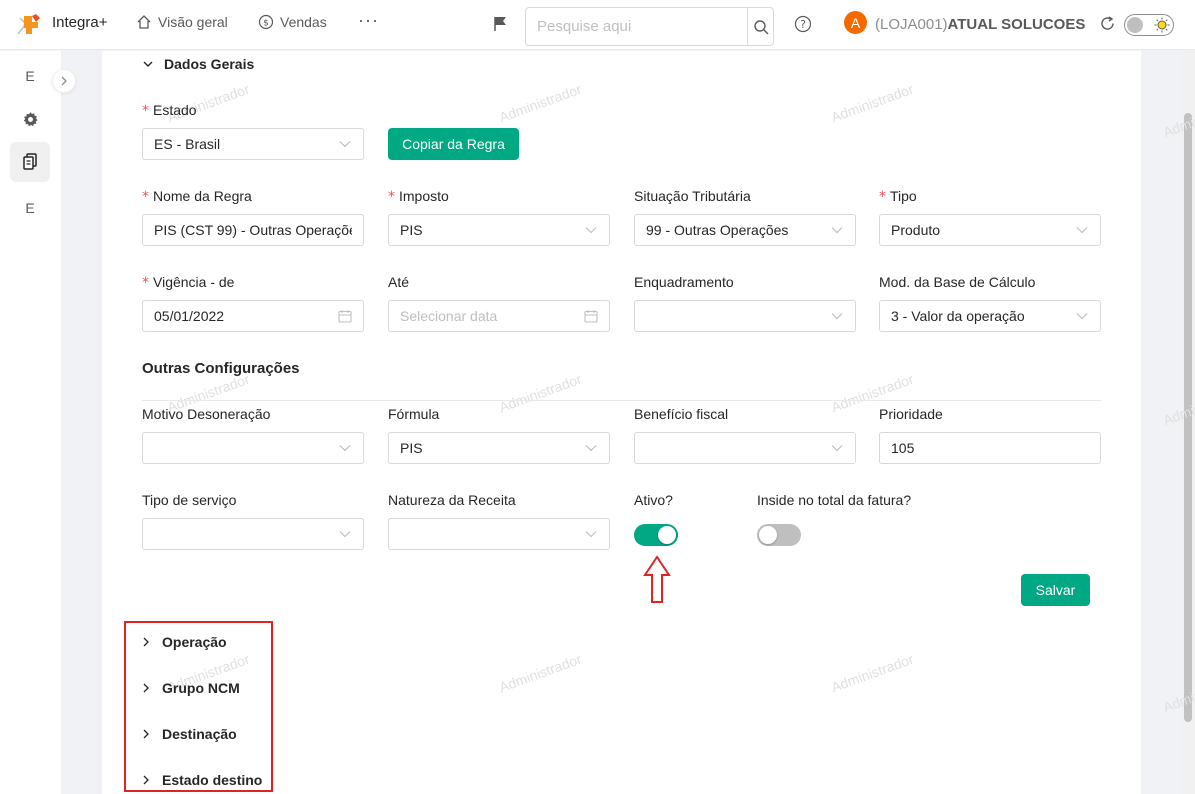  What do you see at coordinates (303, 22) in the screenshot?
I see `nav-vendas-label: Vendas` at bounding box center [303, 22].